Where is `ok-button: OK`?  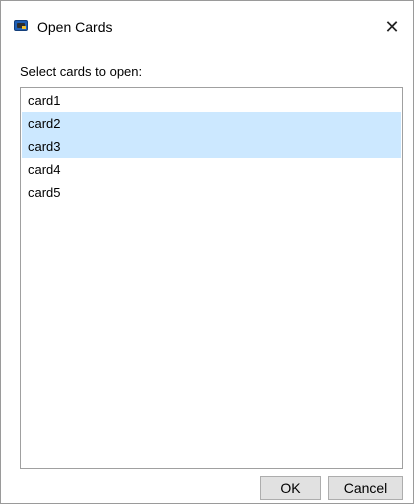
ok-button: OK is located at coordinates (290, 488).